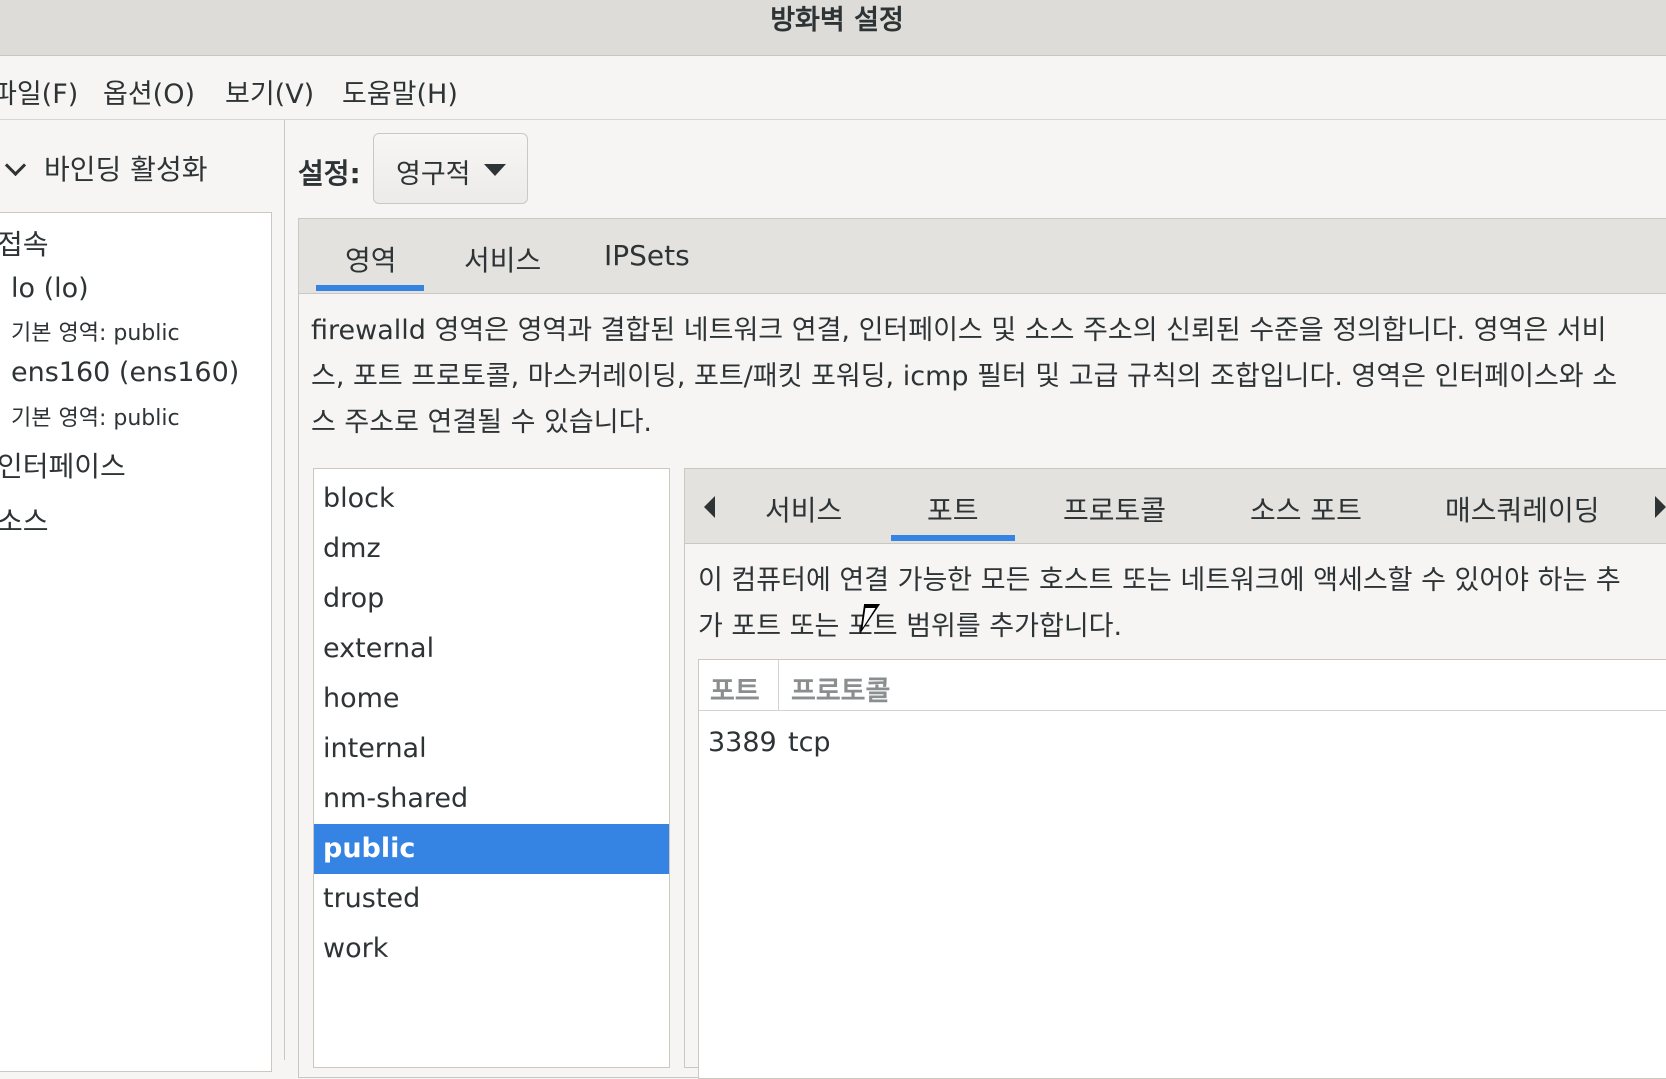 Image resolution: width=1666 pixels, height=1079 pixels. Describe the element at coordinates (982, 256) in the screenshot. I see `main-tab-strip: 영역 서비스 IPSets` at that location.